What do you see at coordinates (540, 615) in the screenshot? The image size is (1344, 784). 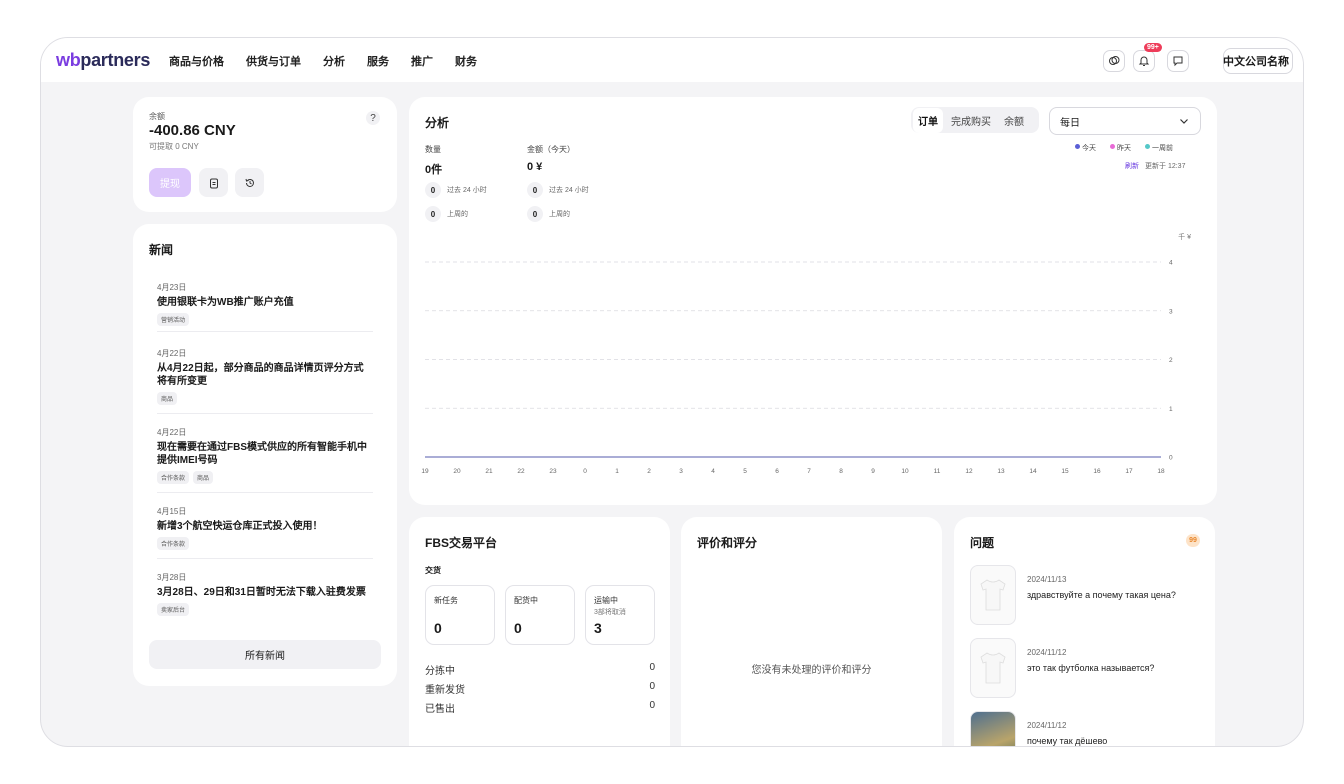 I see `fbs-assembling: 配货中 0` at bounding box center [540, 615].